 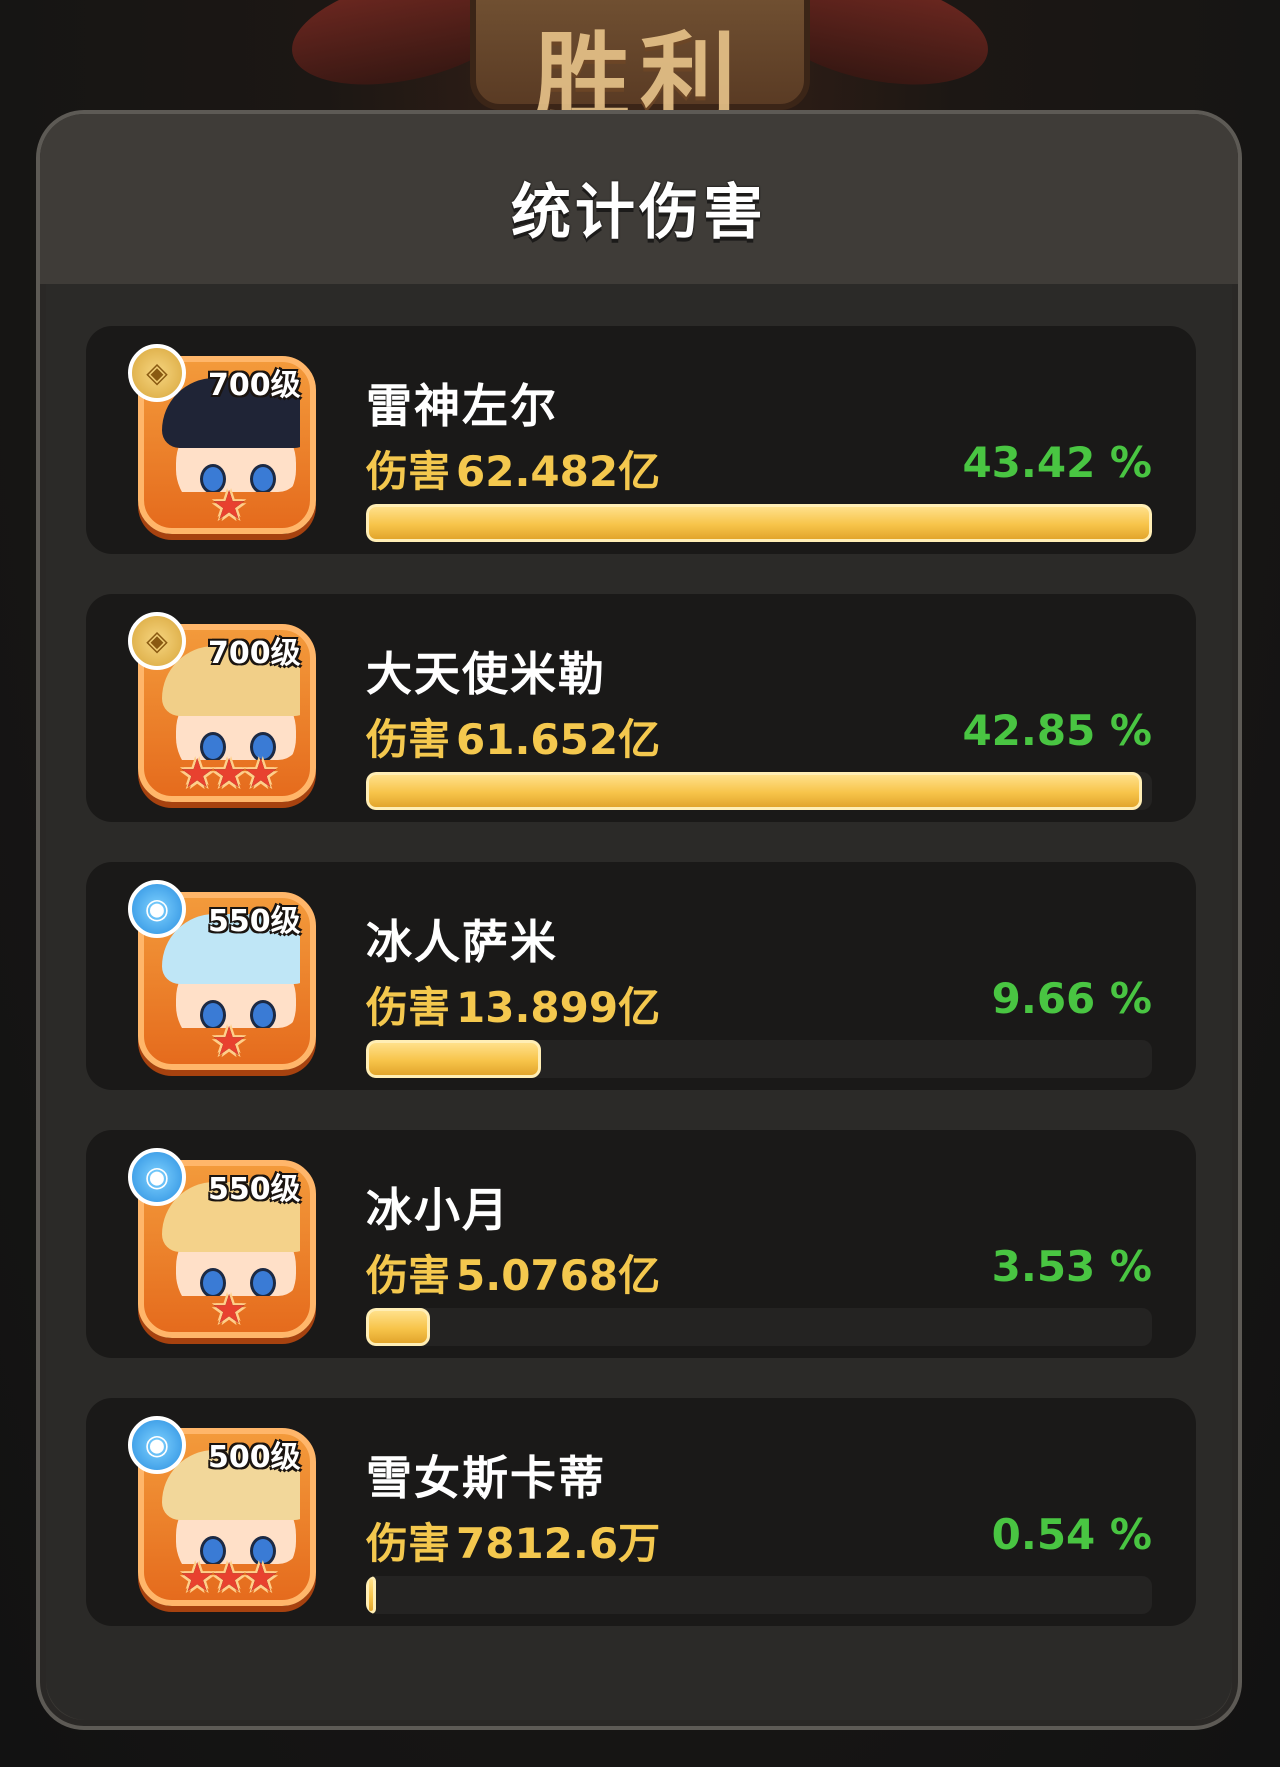 What do you see at coordinates (405, 51) in the screenshot?
I see `banner-left-wing` at bounding box center [405, 51].